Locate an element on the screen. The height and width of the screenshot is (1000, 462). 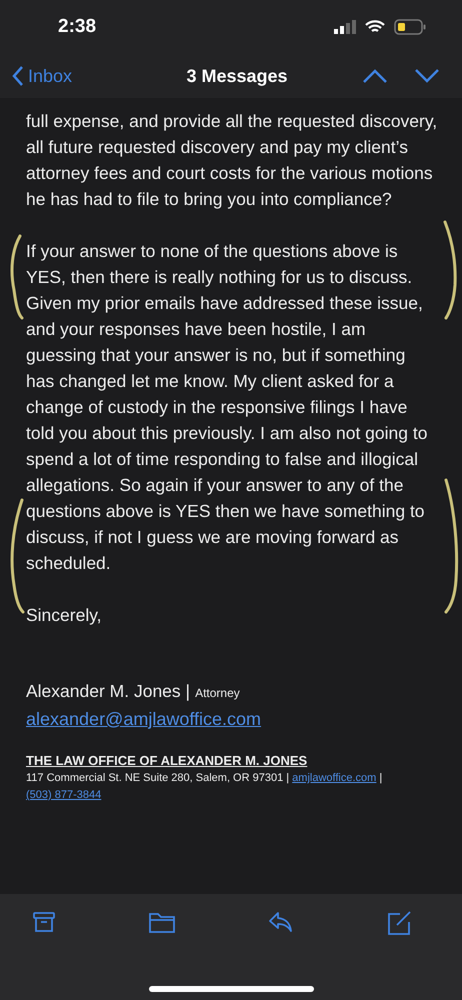
compose-icon is located at coordinates (399, 923).